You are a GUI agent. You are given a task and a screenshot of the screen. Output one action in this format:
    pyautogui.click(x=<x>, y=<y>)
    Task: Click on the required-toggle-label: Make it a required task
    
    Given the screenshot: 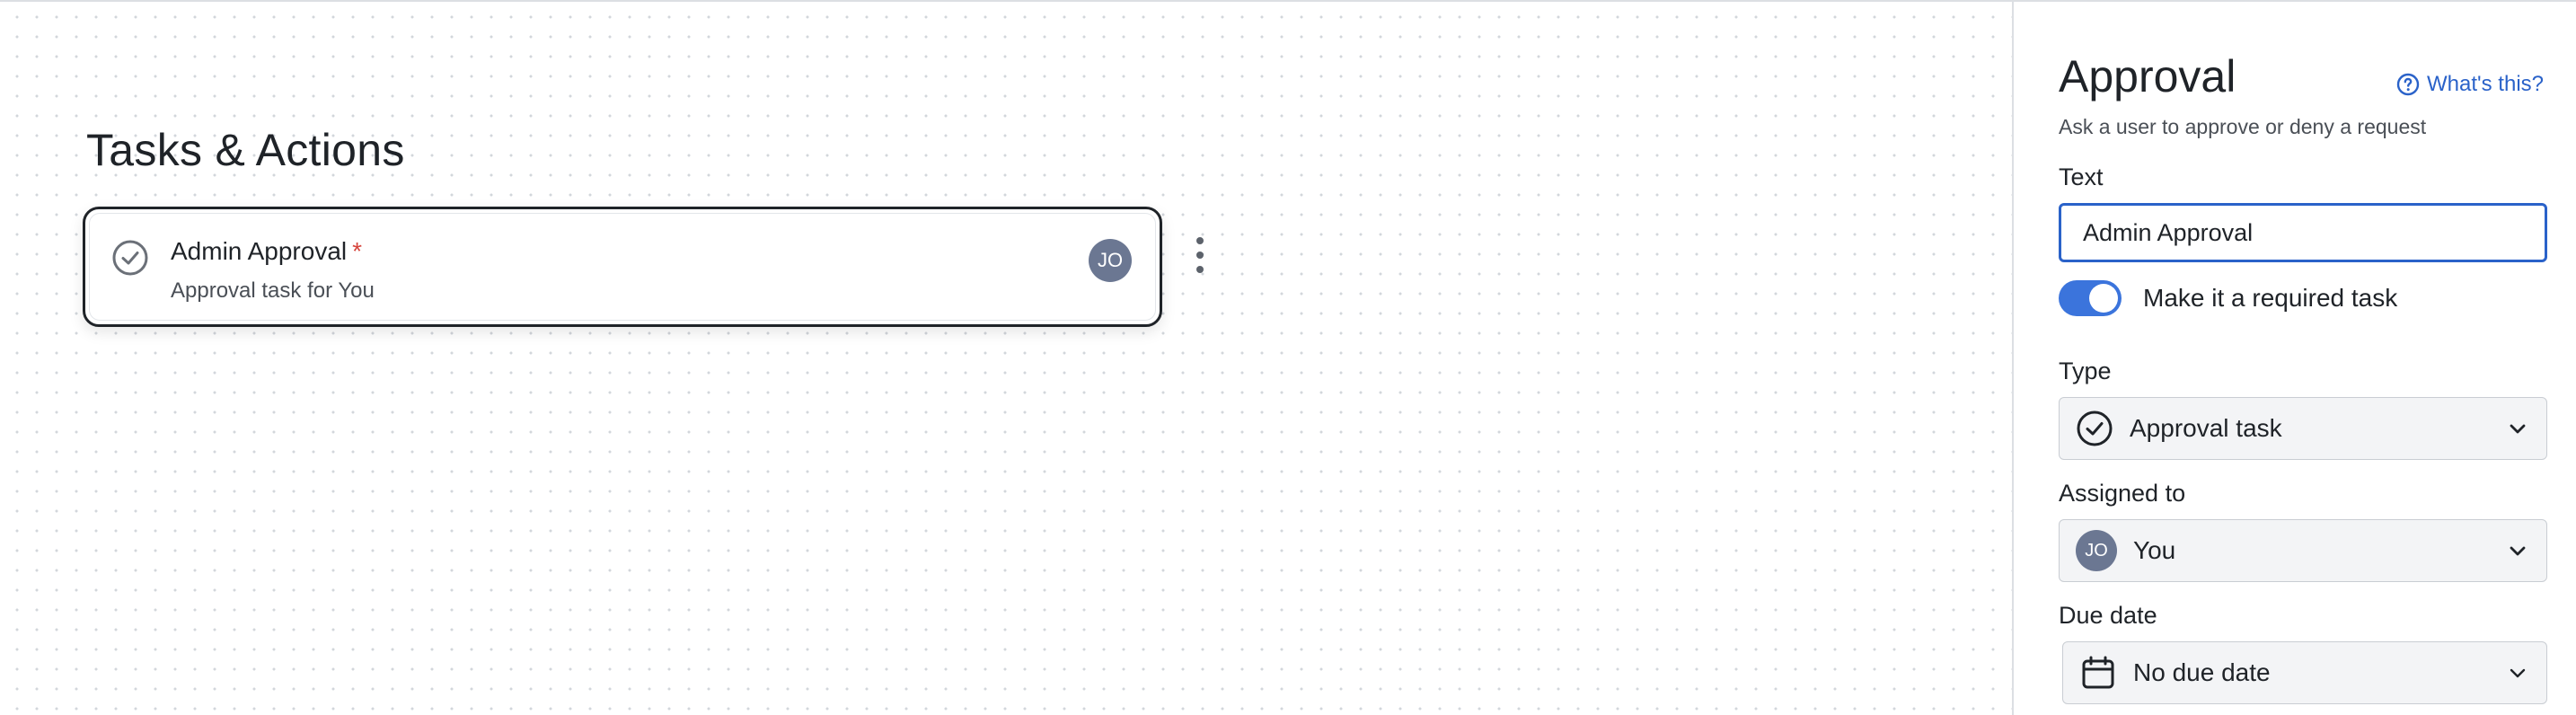 What is the action you would take?
    pyautogui.click(x=2270, y=298)
    